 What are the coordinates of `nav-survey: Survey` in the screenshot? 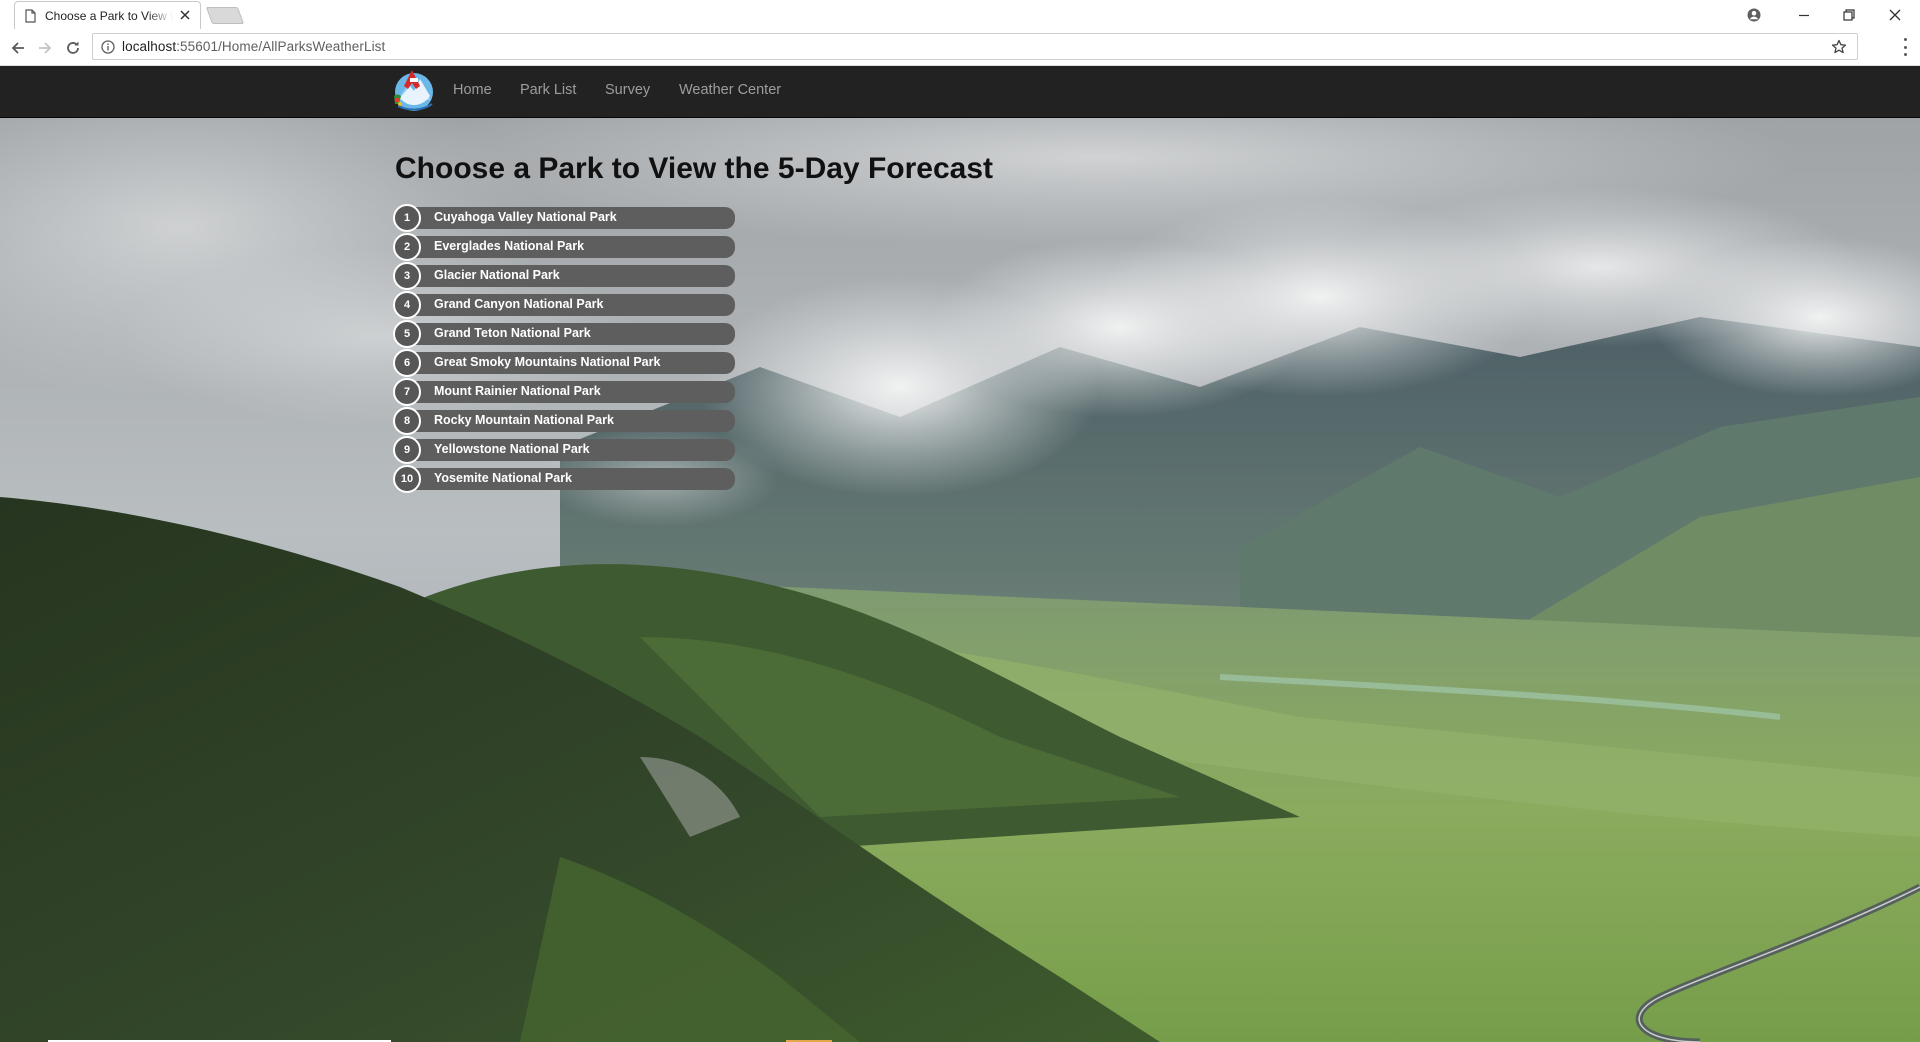 It's located at (627, 90).